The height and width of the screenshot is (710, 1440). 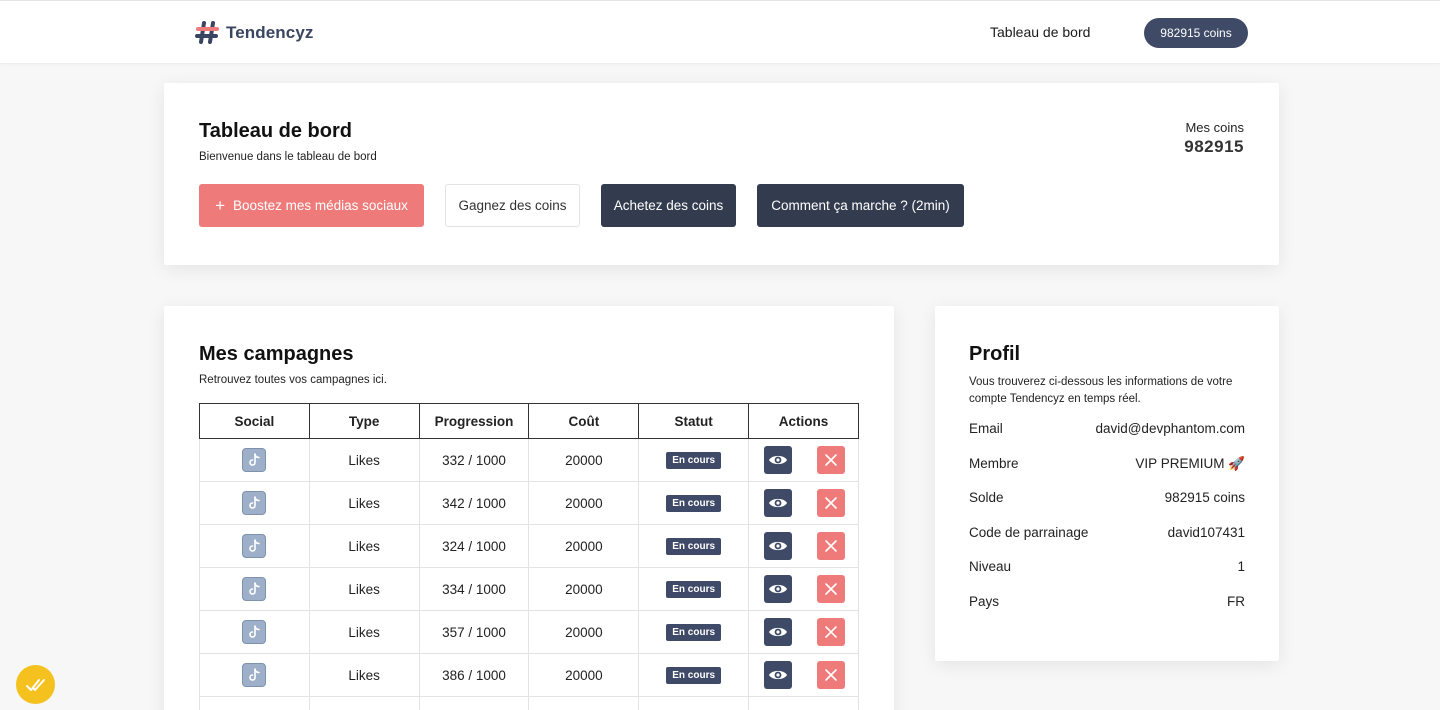 What do you see at coordinates (270, 32) in the screenshot?
I see `brand-name: Tendencyz` at bounding box center [270, 32].